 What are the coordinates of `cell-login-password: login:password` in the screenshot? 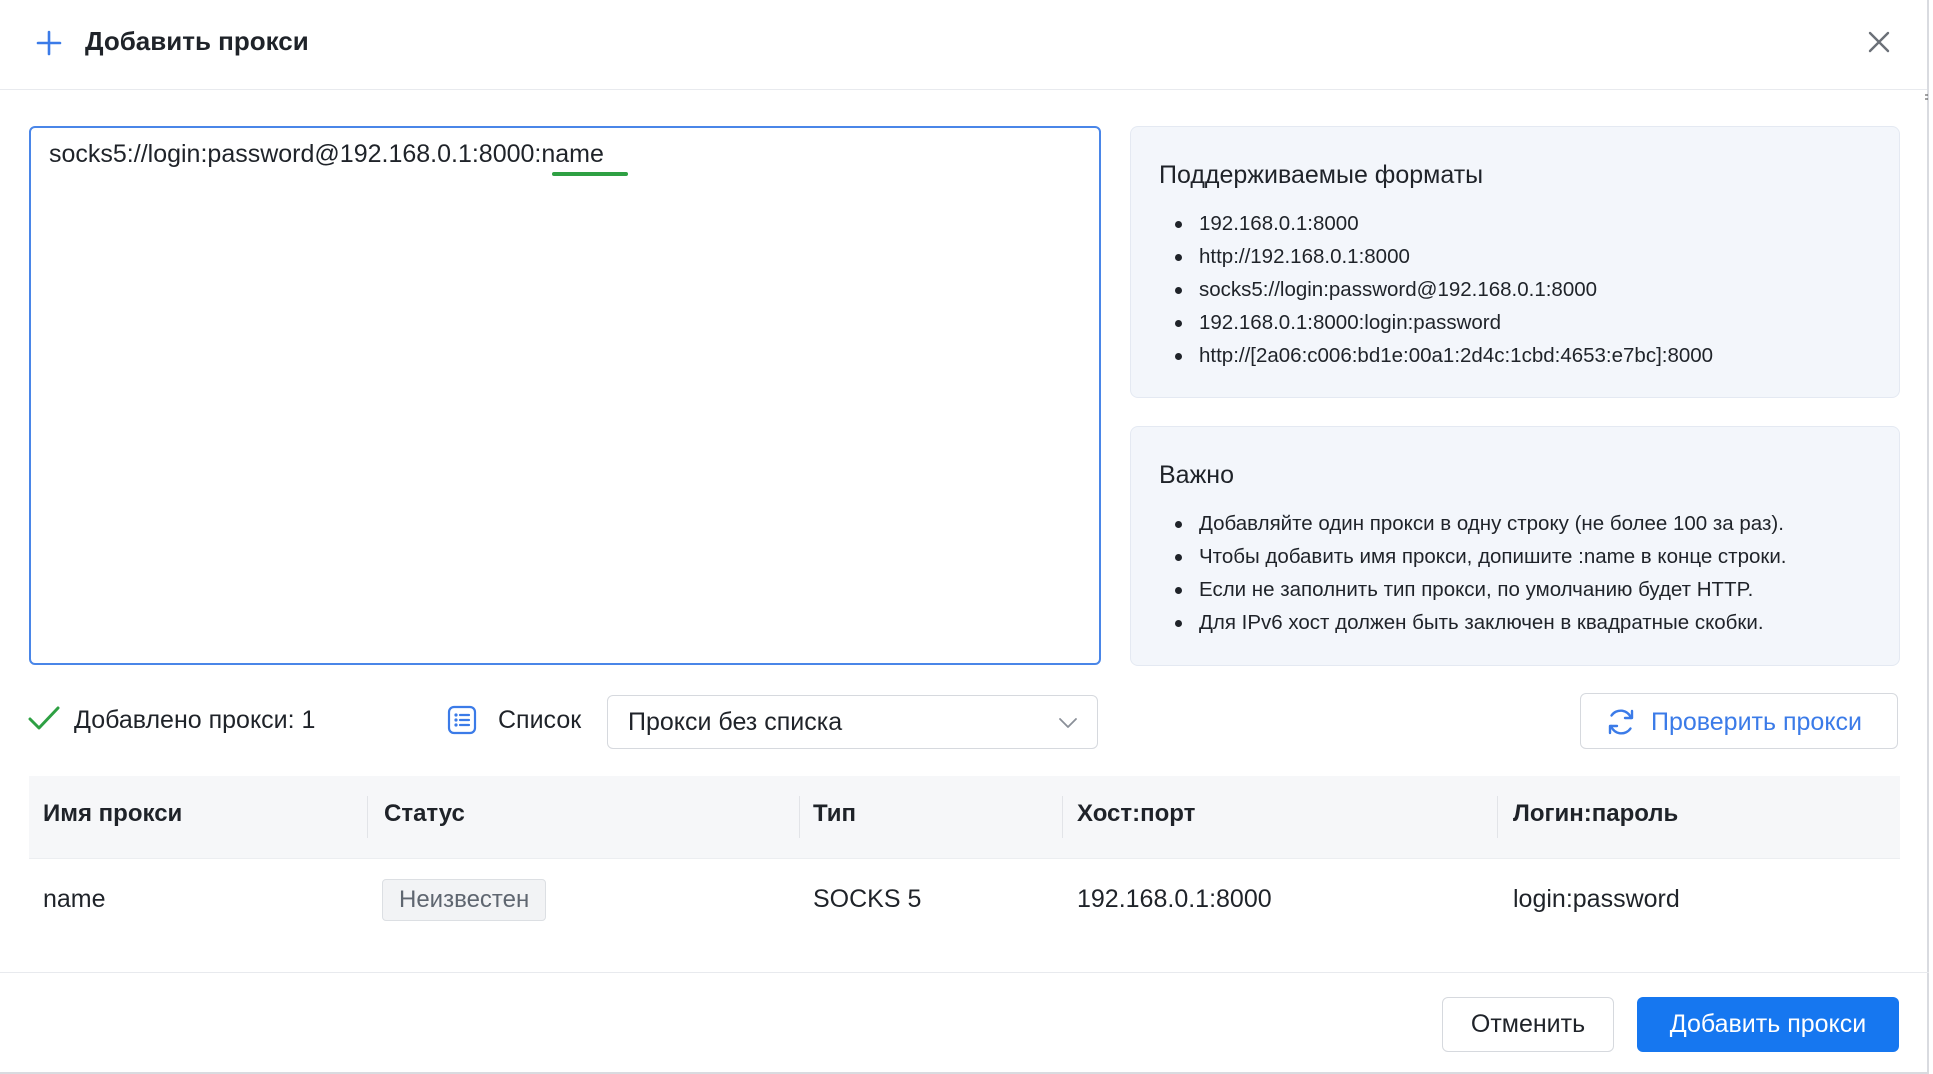 It's located at (1596, 899).